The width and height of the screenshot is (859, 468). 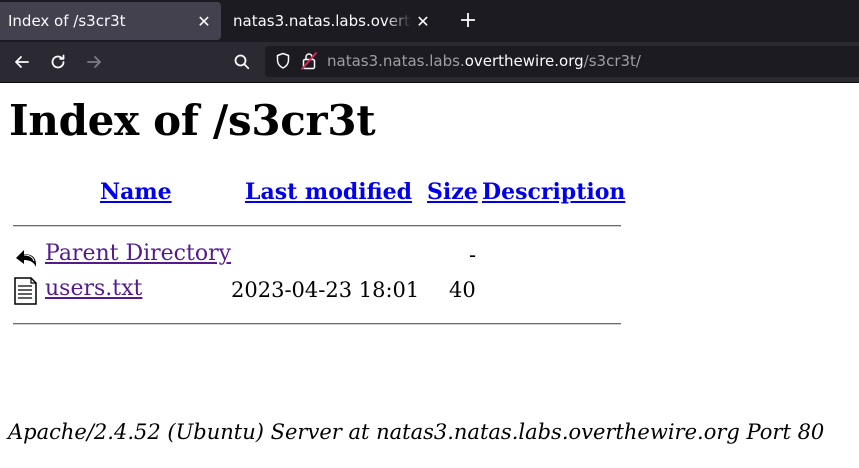 What do you see at coordinates (328, 192) in the screenshot?
I see `column-header-last-modified: Last modified` at bounding box center [328, 192].